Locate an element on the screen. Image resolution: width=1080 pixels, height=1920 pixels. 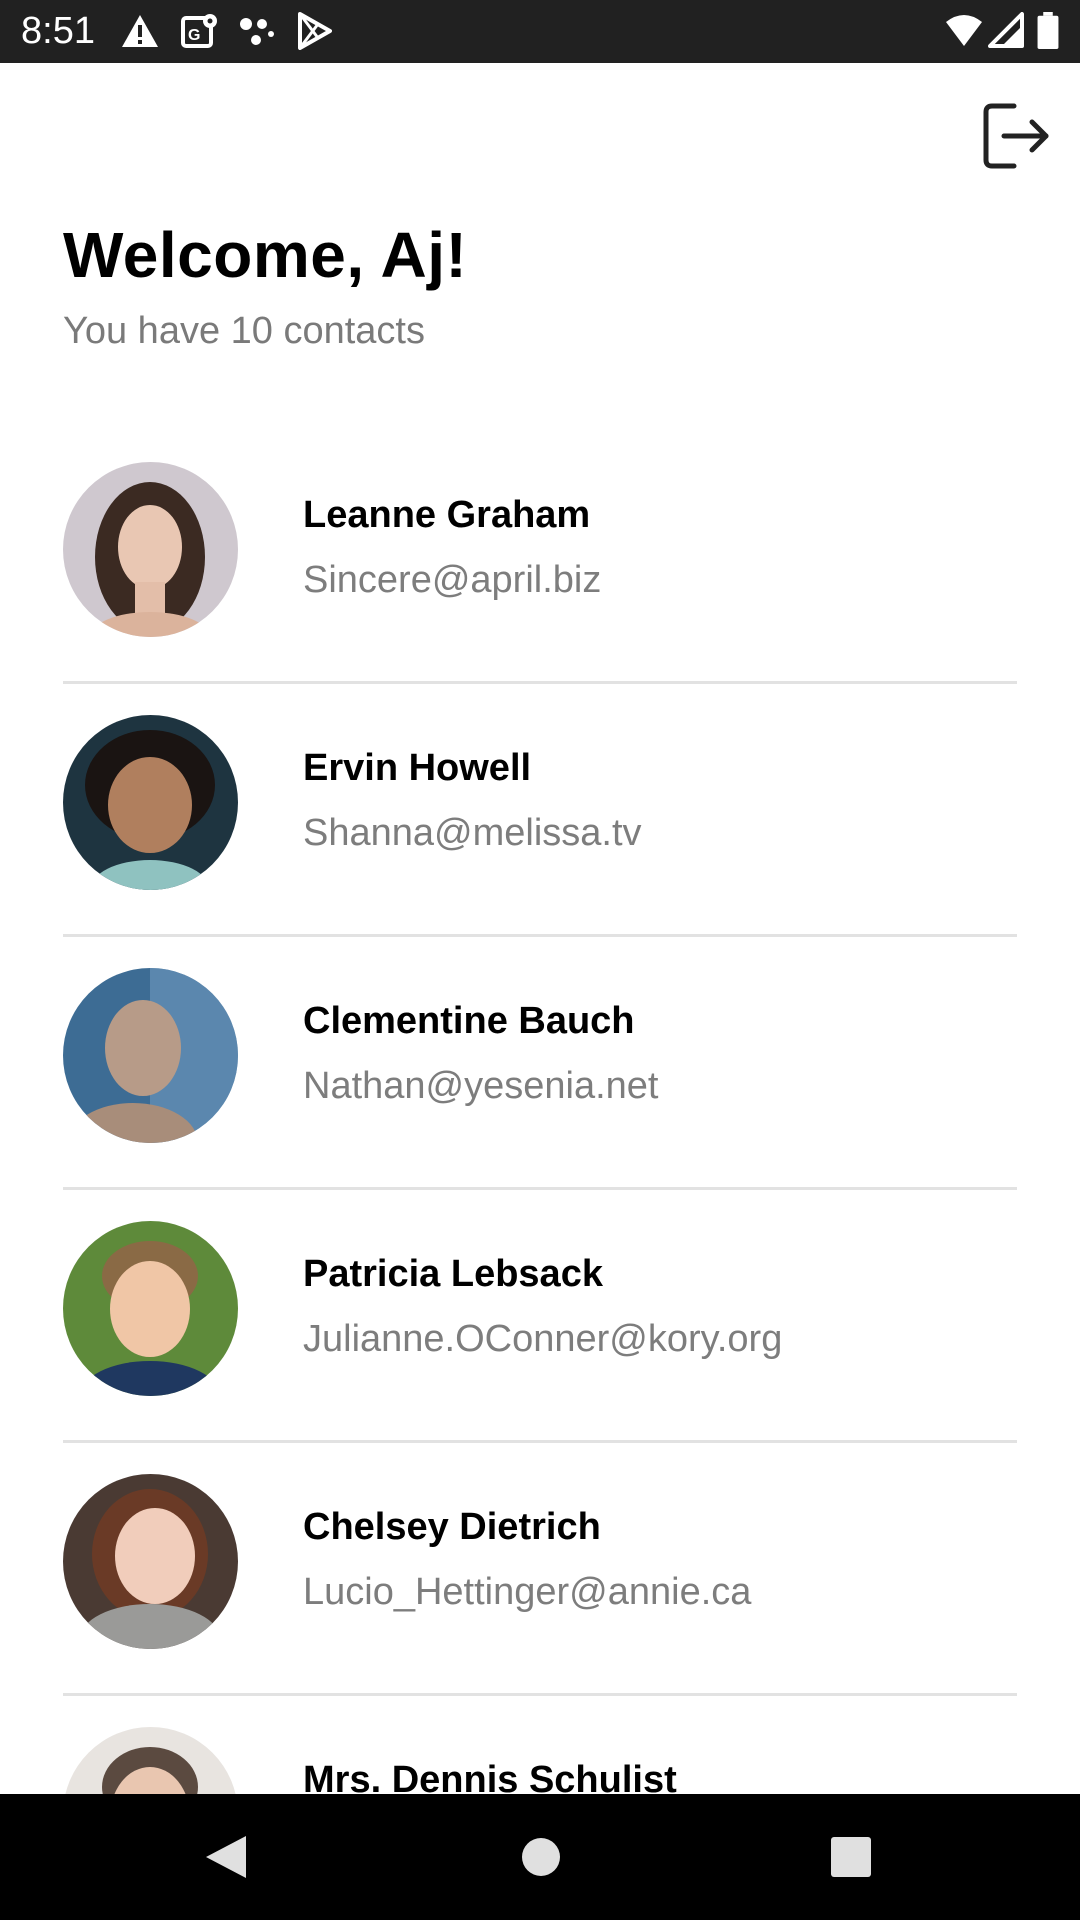
dots-icon is located at coordinates (257, 31).